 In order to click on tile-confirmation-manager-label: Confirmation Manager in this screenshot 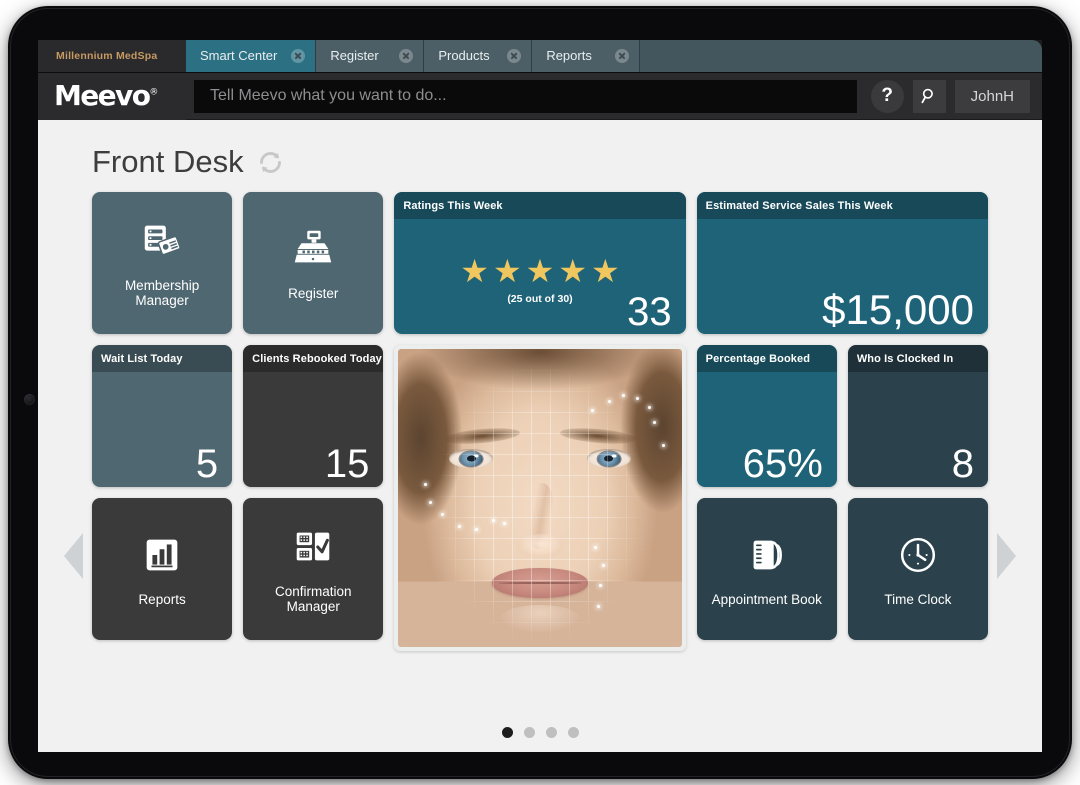, I will do `click(313, 599)`.